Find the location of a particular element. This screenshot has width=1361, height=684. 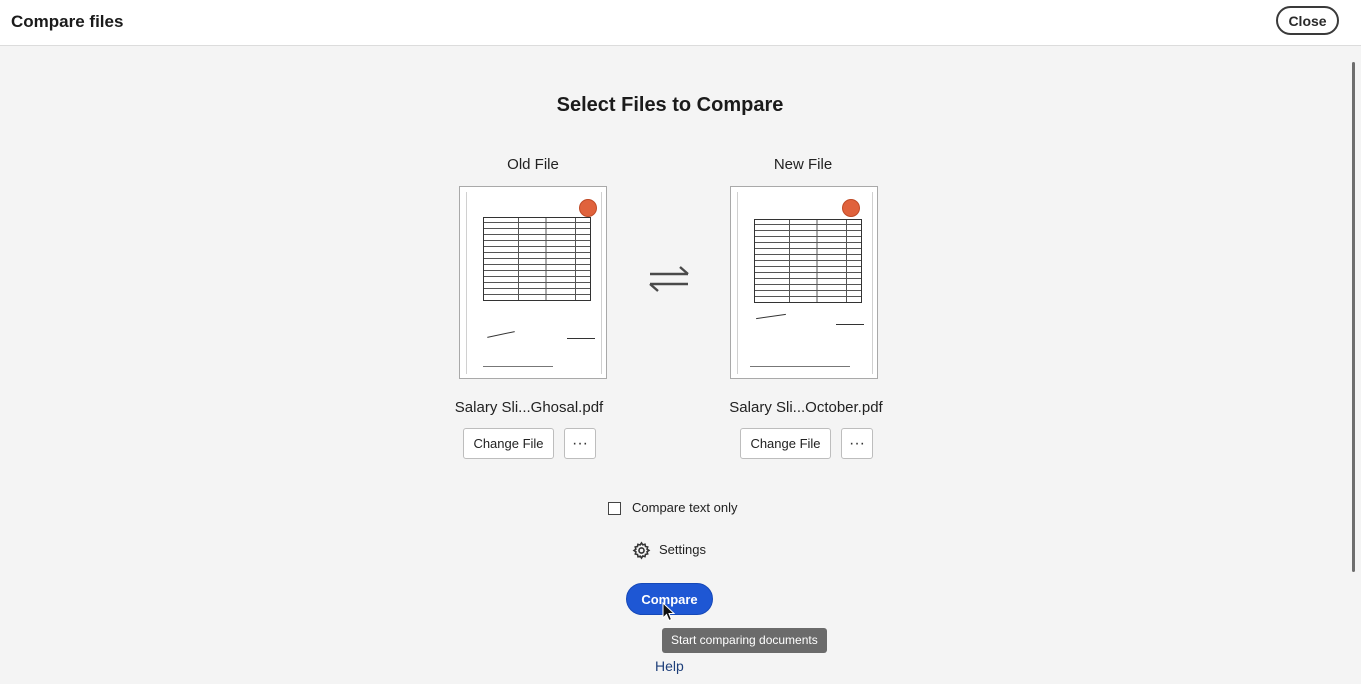

new-file-name: Salary Sli...October.pdf is located at coordinates (806, 407).